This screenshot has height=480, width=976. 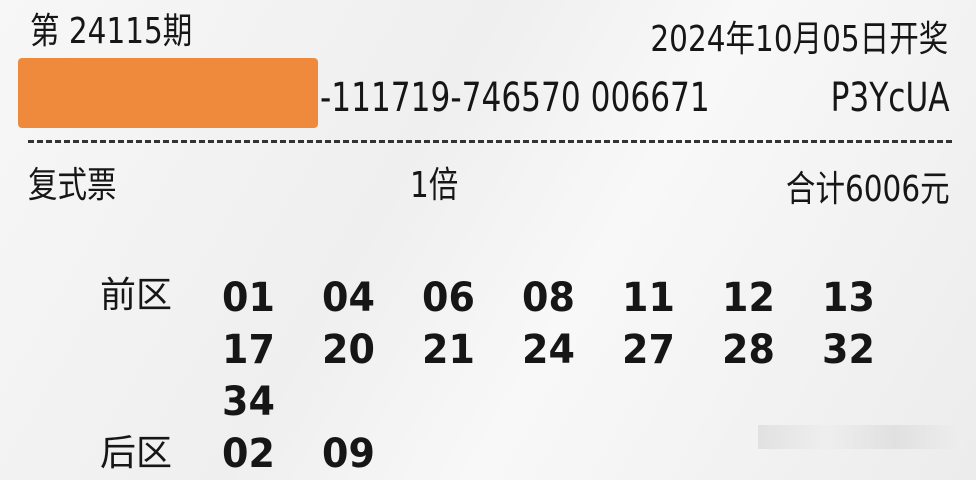 What do you see at coordinates (348, 298) in the screenshot?
I see `front-number: 04` at bounding box center [348, 298].